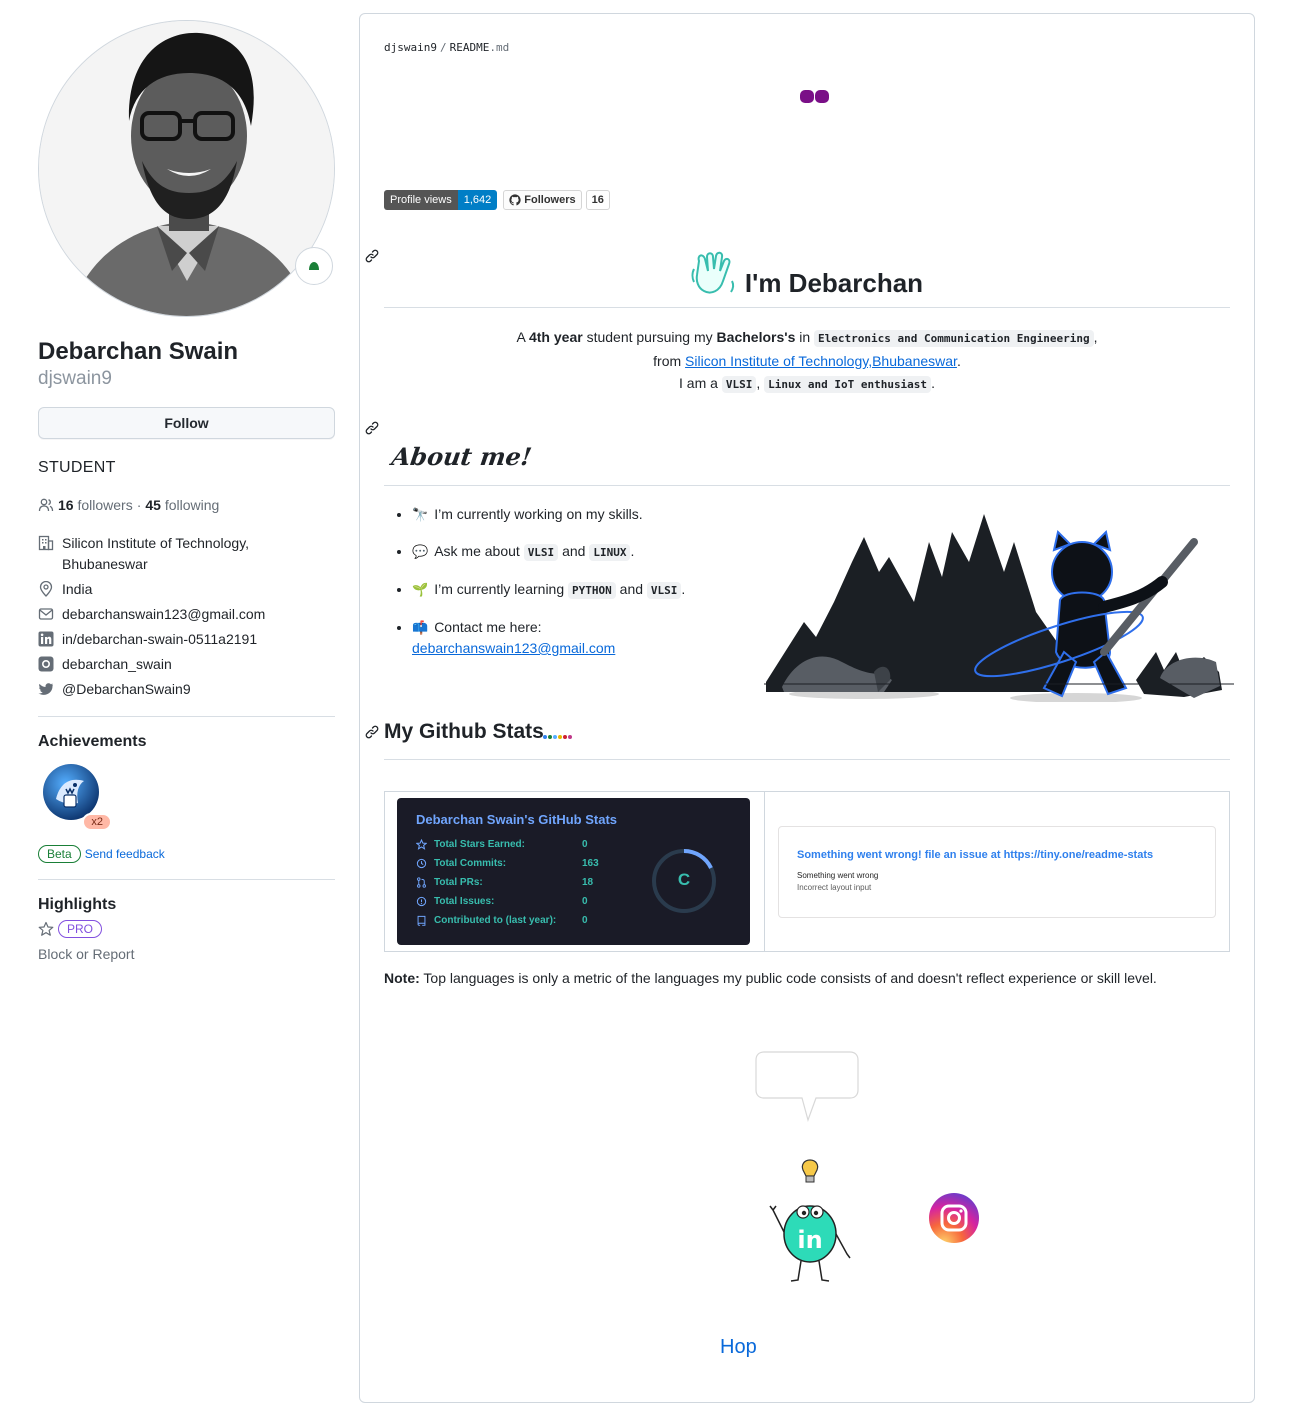 The height and width of the screenshot is (1417, 1293). Describe the element at coordinates (557, 737) in the screenshot. I see `colored-dots-icon` at that location.